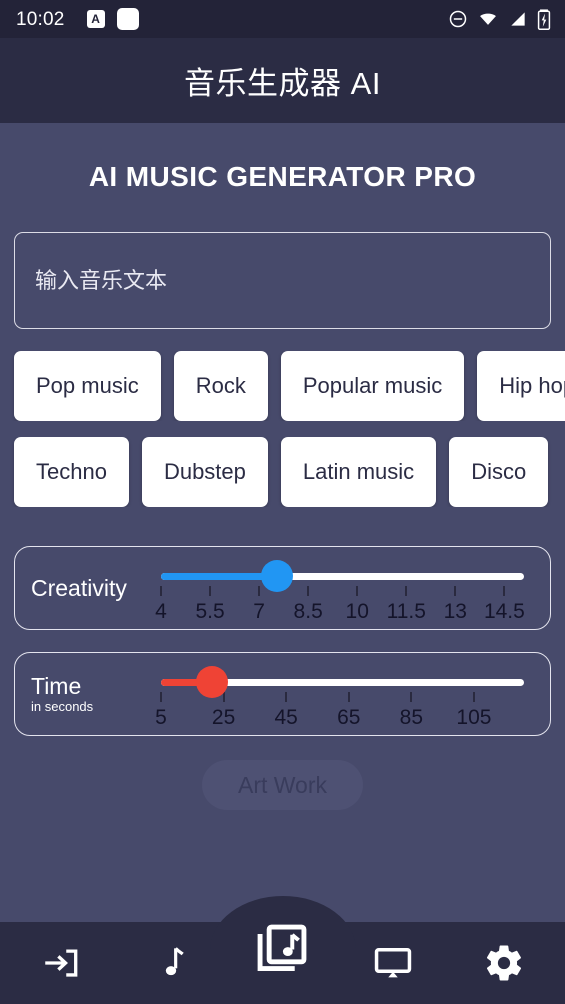  I want to click on white-square-icon, so click(127, 19).